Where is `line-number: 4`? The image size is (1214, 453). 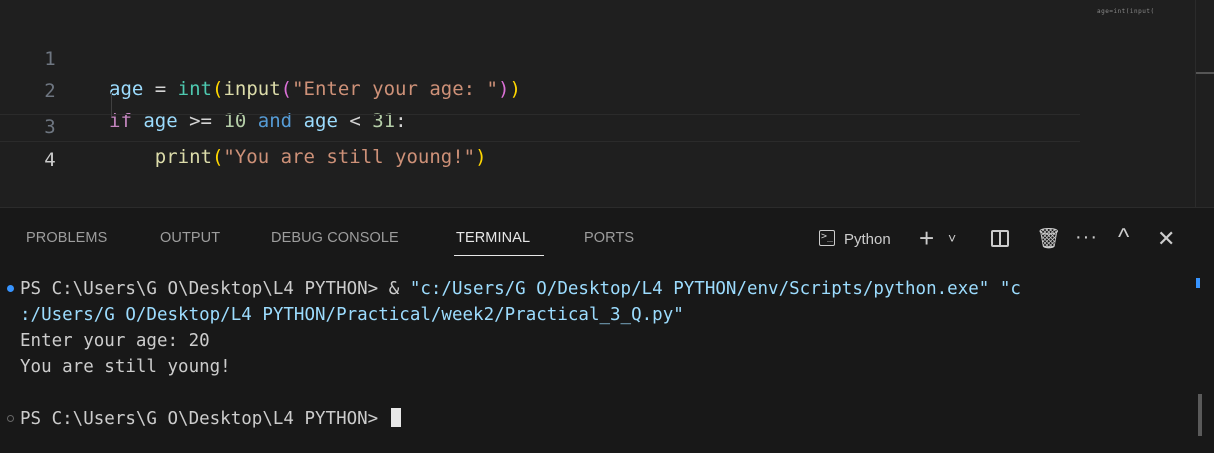 line-number: 4 is located at coordinates (50, 160).